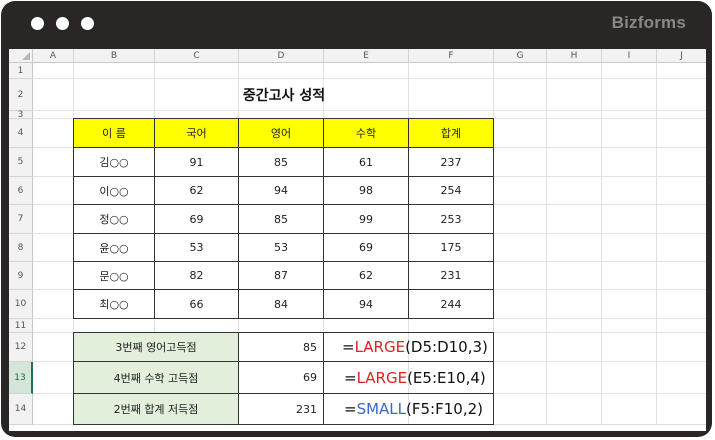  Describe the element at coordinates (156, 409) in the screenshot. I see `function-label-cell: 2번째 합계 저득점` at that location.